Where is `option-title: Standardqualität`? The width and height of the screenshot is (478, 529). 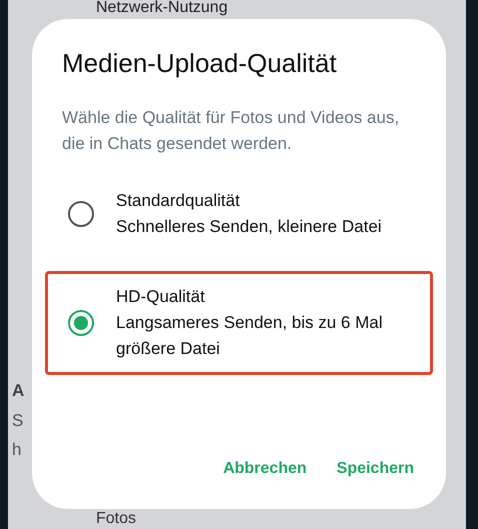
option-title: Standardqualität is located at coordinates (178, 201).